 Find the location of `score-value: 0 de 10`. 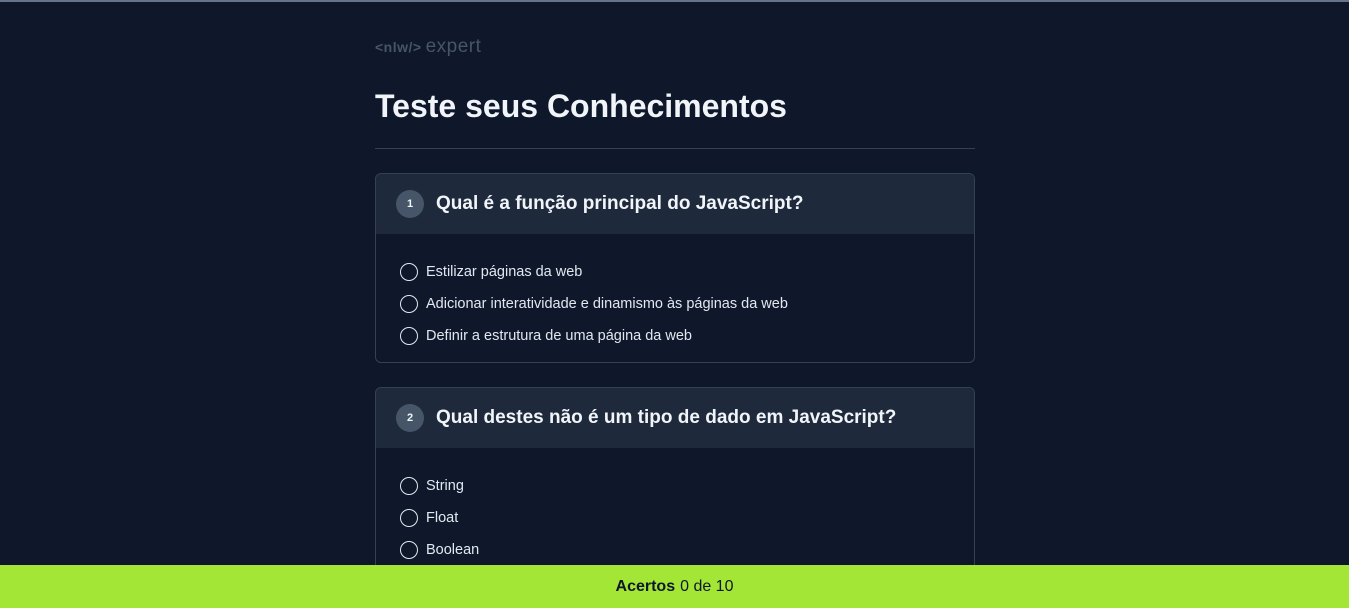

score-value: 0 de 10 is located at coordinates (707, 586).